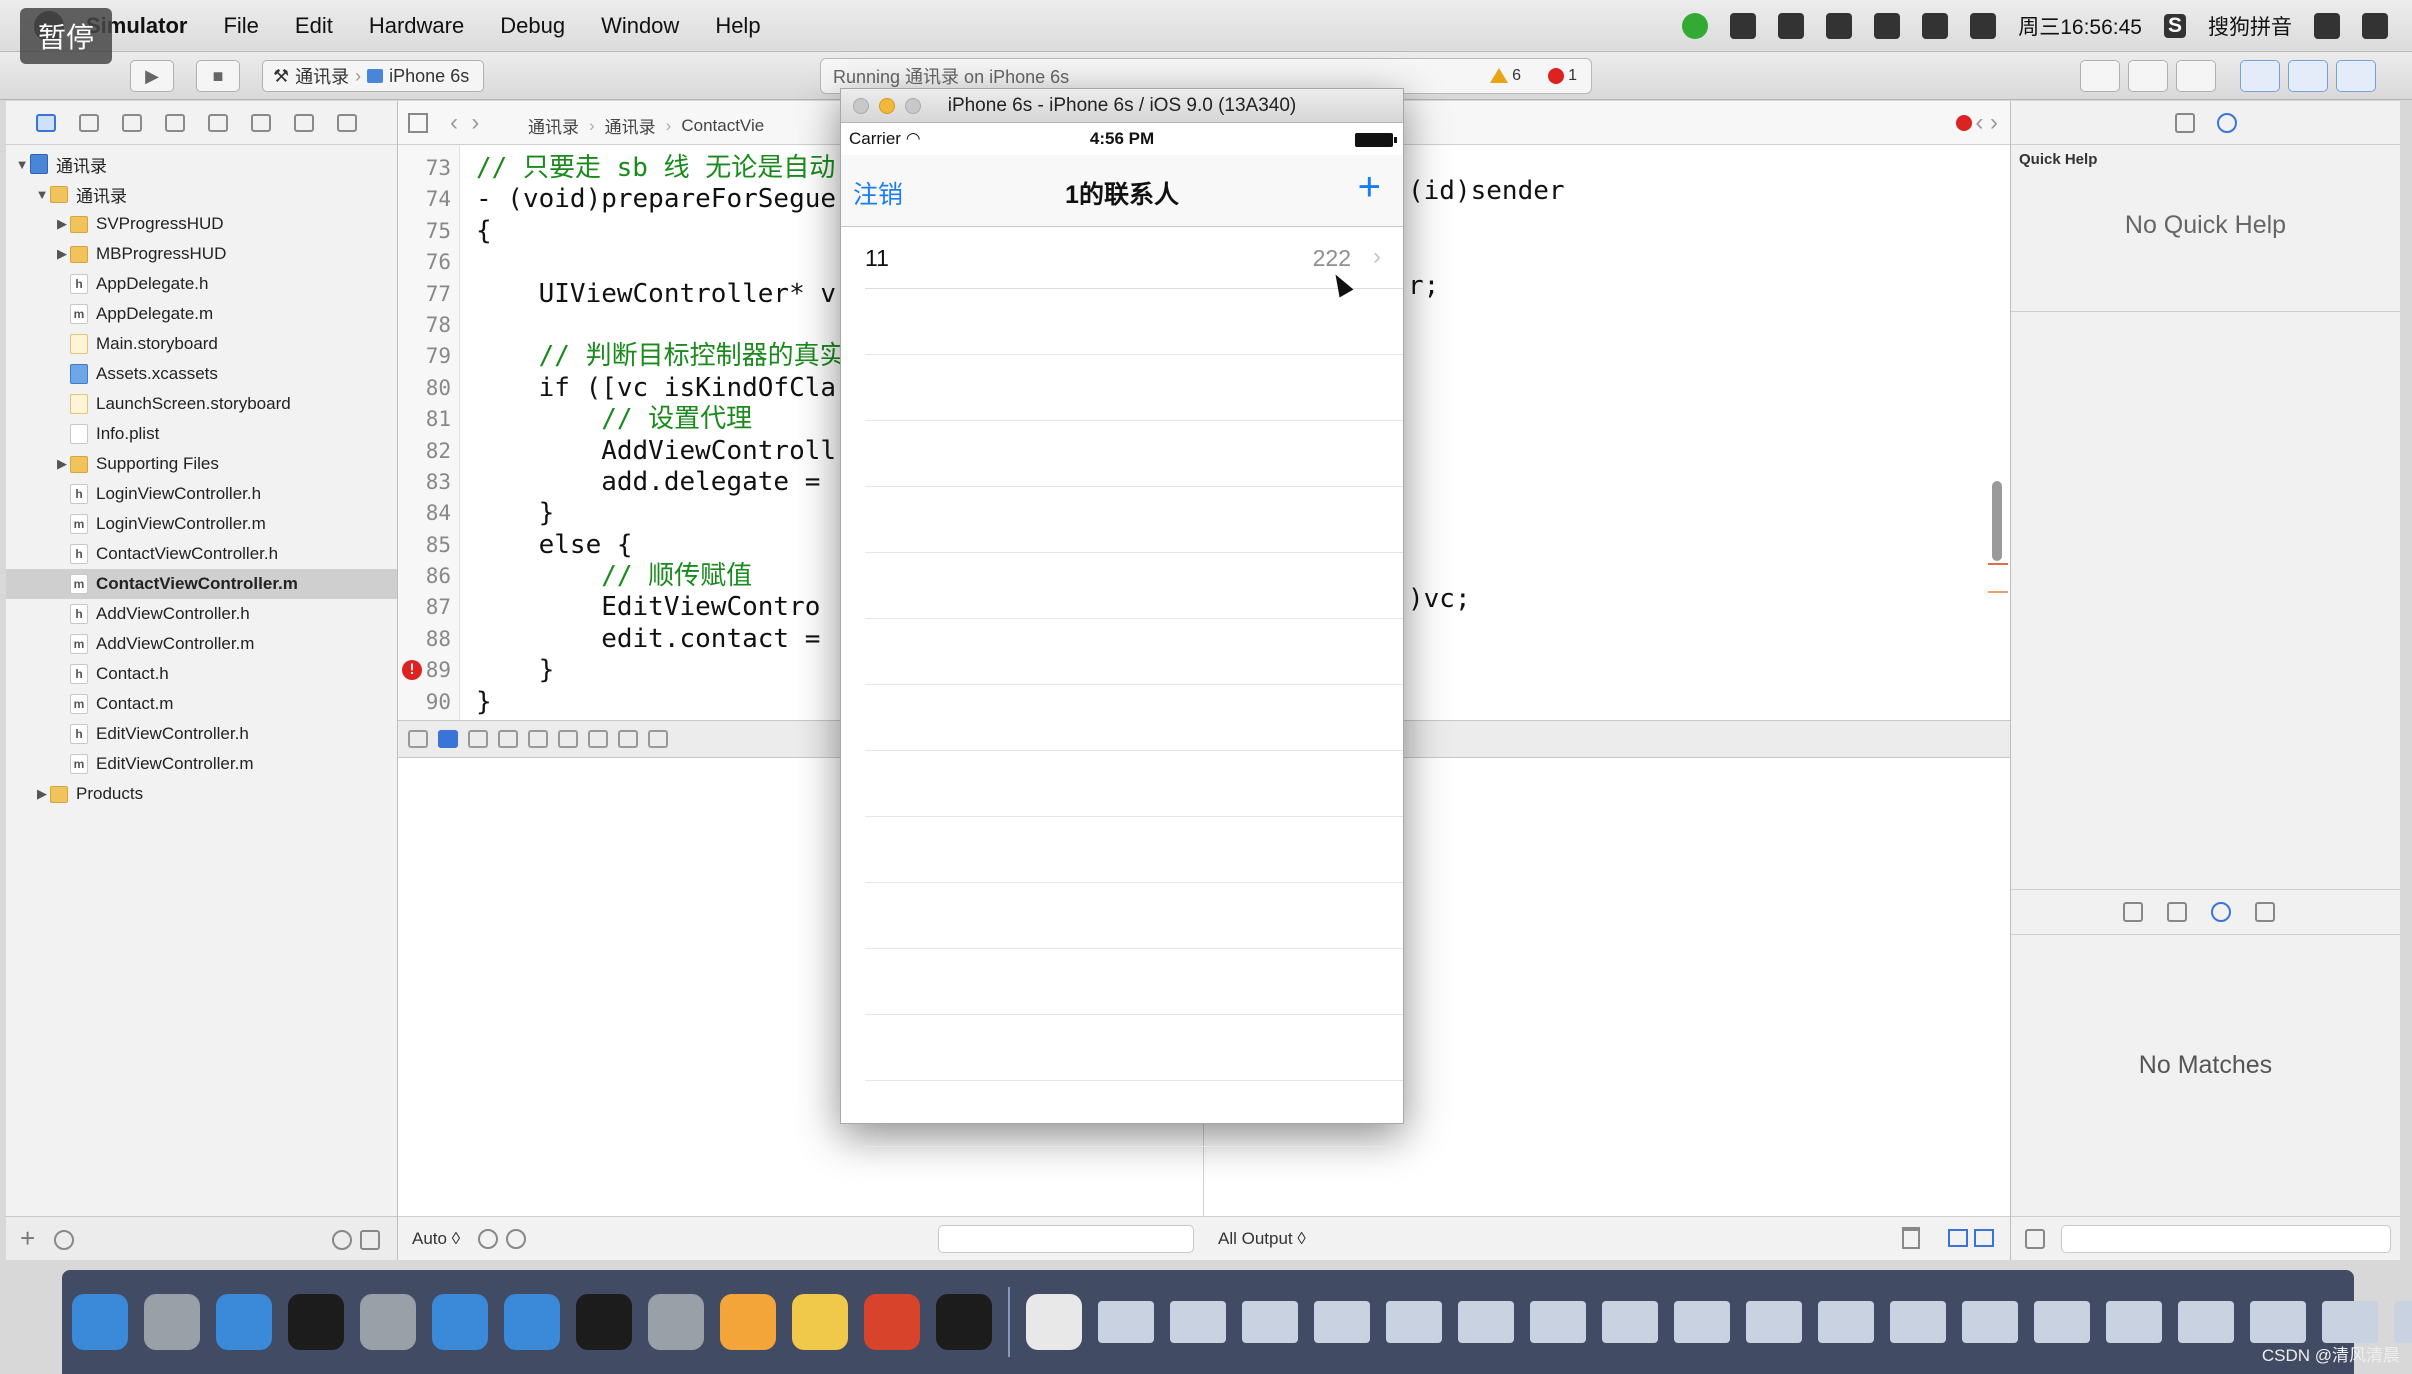  What do you see at coordinates (347, 122) in the screenshot?
I see `report-navigator-icon` at bounding box center [347, 122].